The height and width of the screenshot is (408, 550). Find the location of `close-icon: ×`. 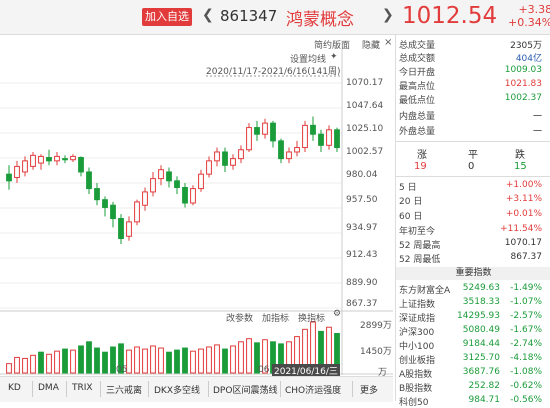

close-icon: × is located at coordinates (388, 42).